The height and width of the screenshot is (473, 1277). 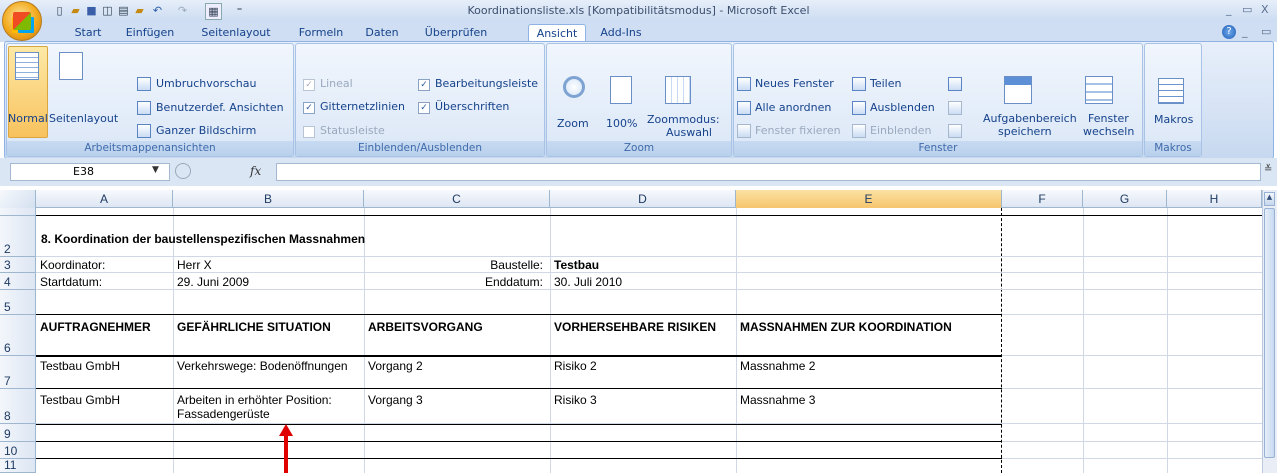 I want to click on row-header-11: 11, so click(x=18, y=465).